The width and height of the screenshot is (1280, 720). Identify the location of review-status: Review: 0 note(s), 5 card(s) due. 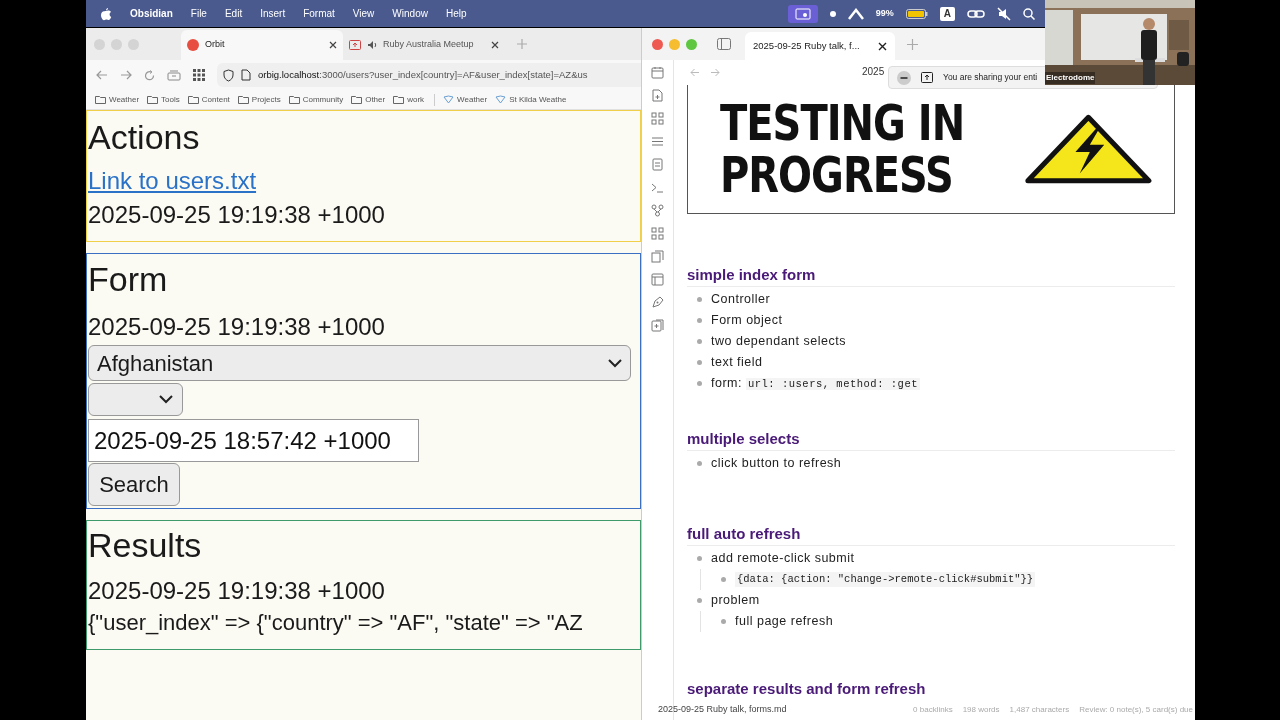
(1136, 710).